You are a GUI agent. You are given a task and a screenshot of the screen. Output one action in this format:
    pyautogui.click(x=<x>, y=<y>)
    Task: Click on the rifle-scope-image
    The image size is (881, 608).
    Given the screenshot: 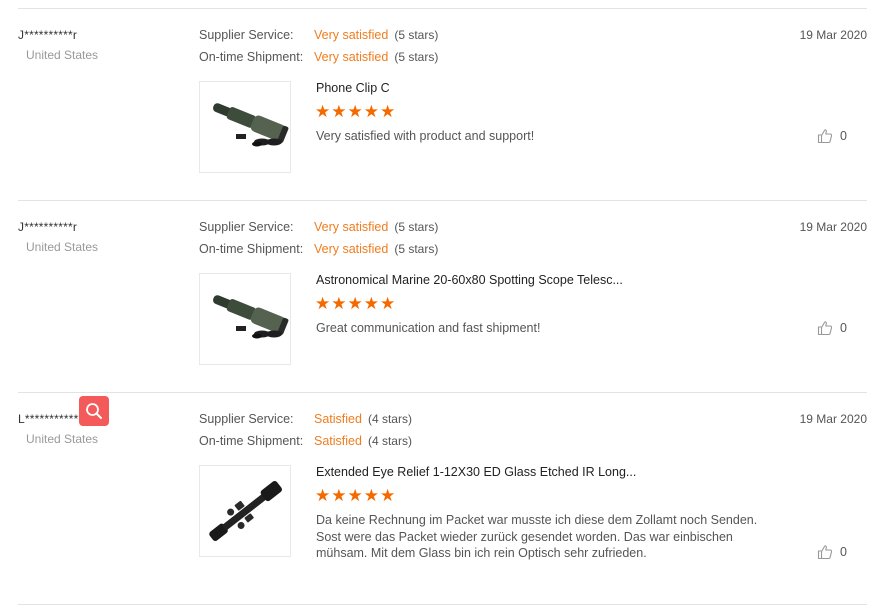 What is the action you would take?
    pyautogui.click(x=245, y=511)
    